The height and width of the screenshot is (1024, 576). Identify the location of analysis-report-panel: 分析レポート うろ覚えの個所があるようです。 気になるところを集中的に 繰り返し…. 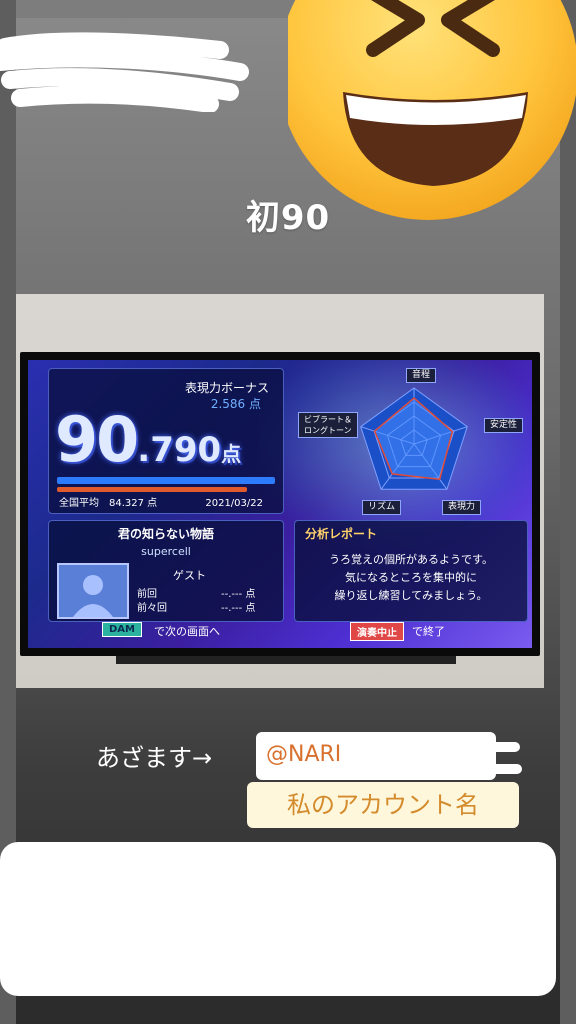
(411, 571).